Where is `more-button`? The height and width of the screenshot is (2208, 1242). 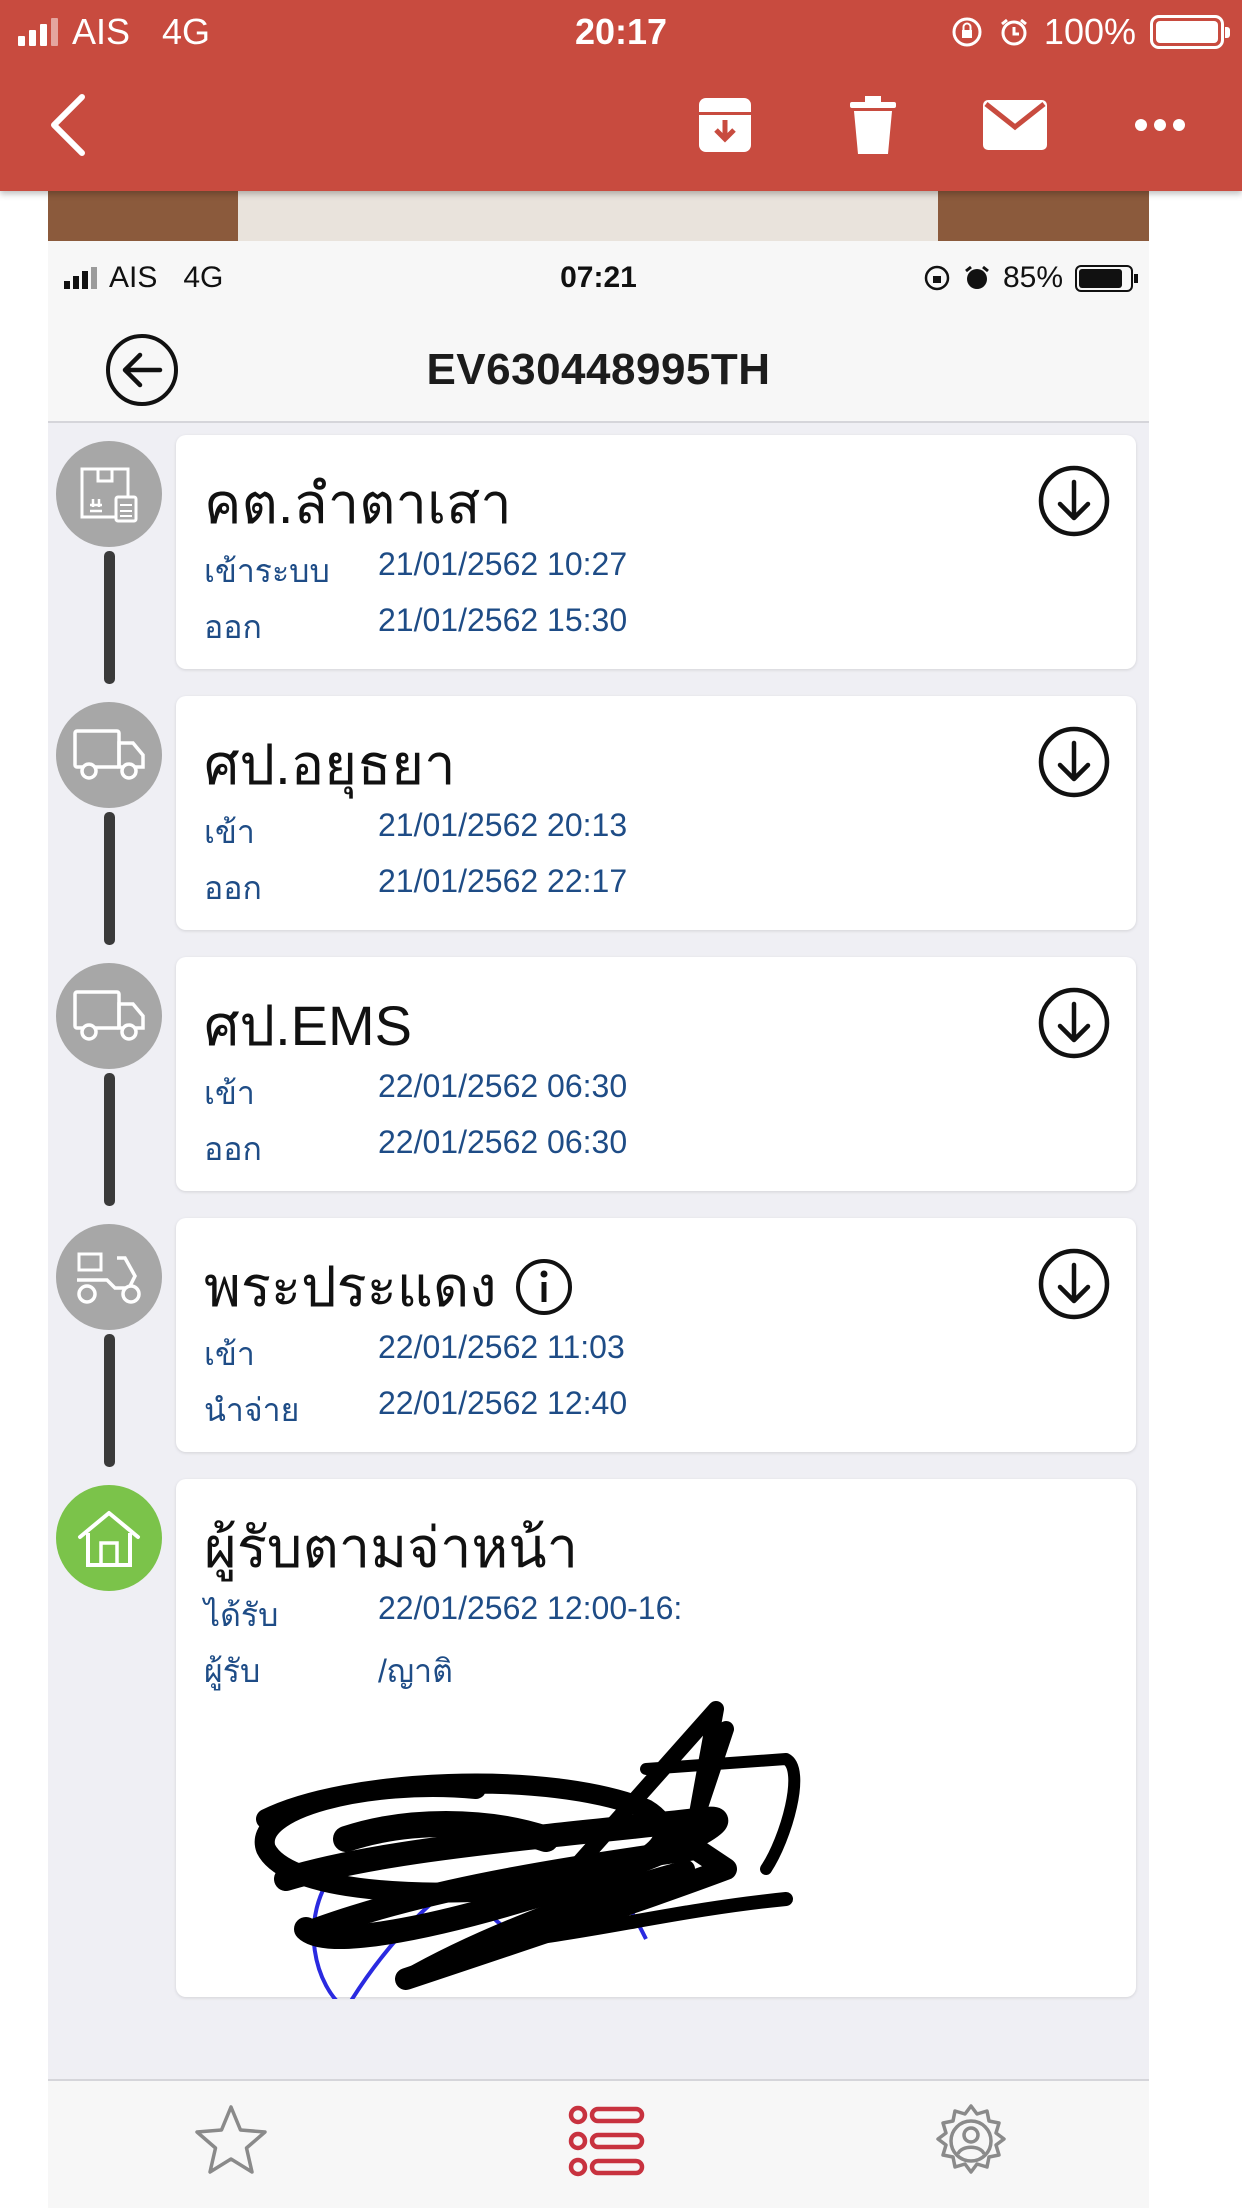
more-button is located at coordinates (1160, 125).